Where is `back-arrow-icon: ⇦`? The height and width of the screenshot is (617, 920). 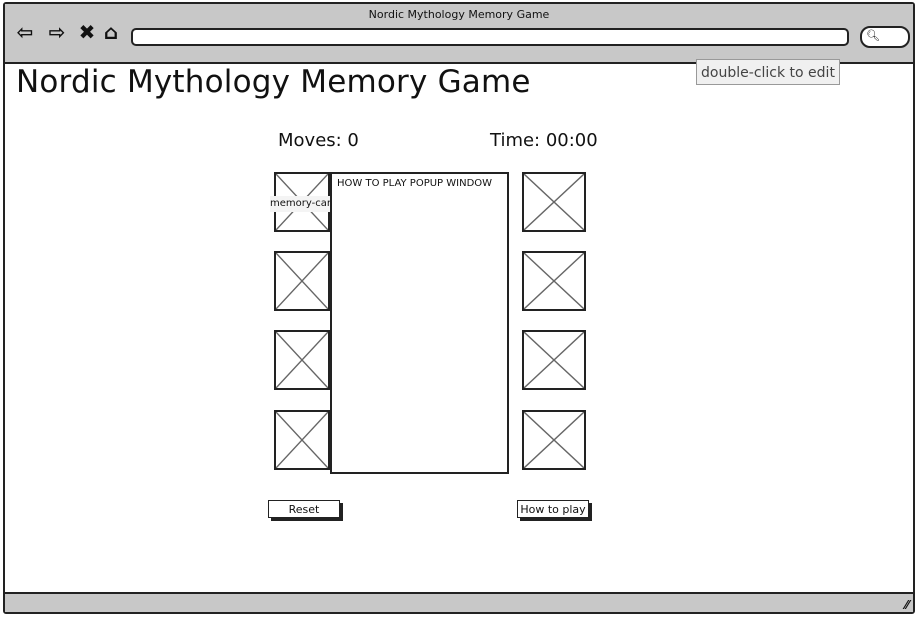
back-arrow-icon: ⇦ is located at coordinates (25, 32).